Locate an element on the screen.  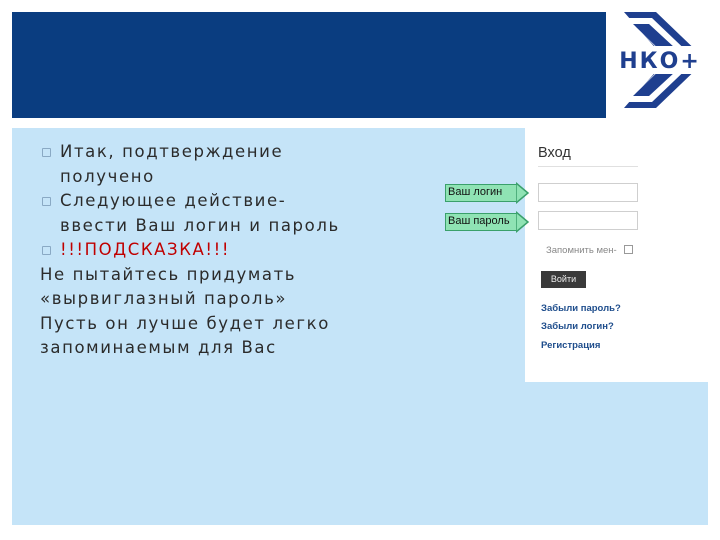
logo-text: НКО+ is located at coordinates (660, 61).